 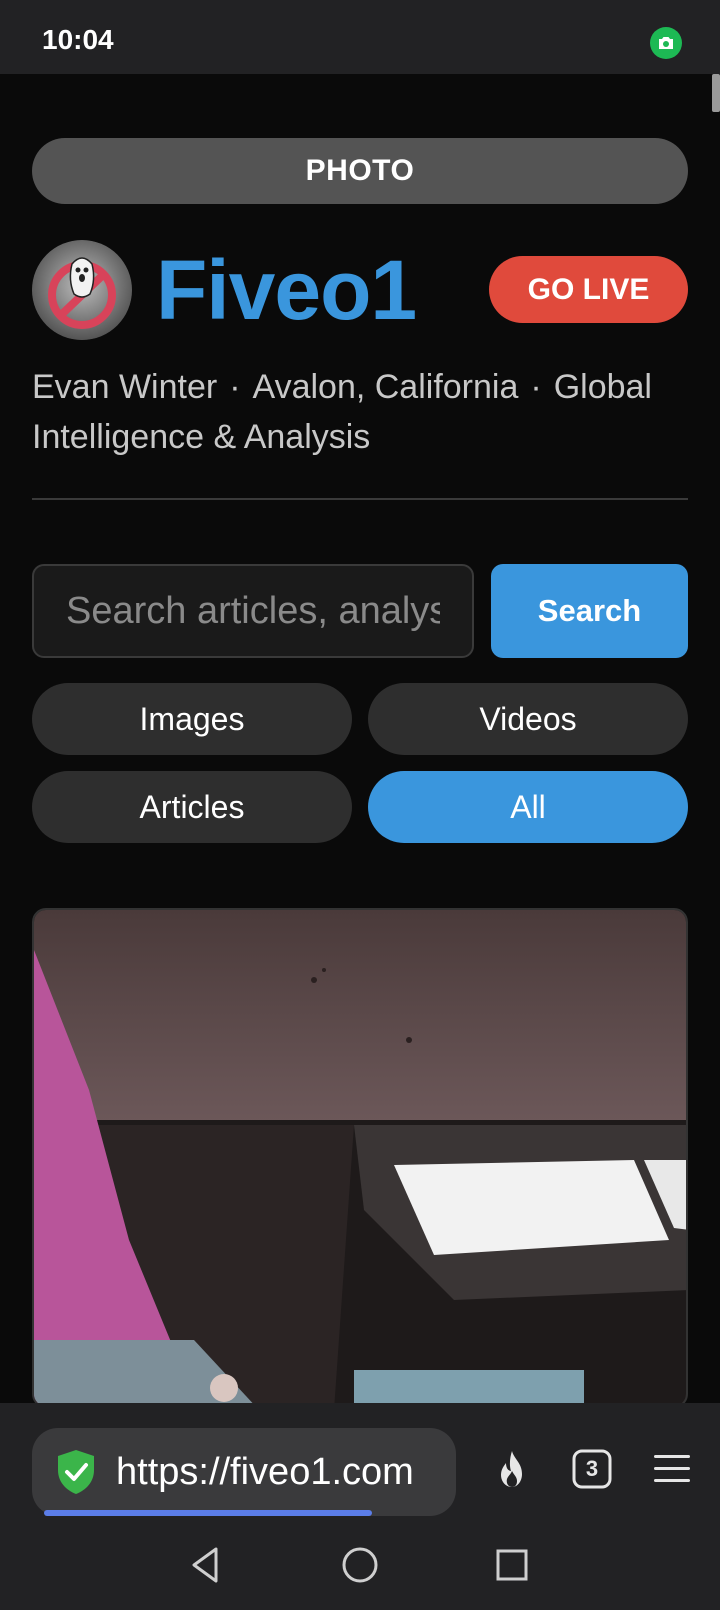 What do you see at coordinates (208, 1513) in the screenshot?
I see `page-load-progress` at bounding box center [208, 1513].